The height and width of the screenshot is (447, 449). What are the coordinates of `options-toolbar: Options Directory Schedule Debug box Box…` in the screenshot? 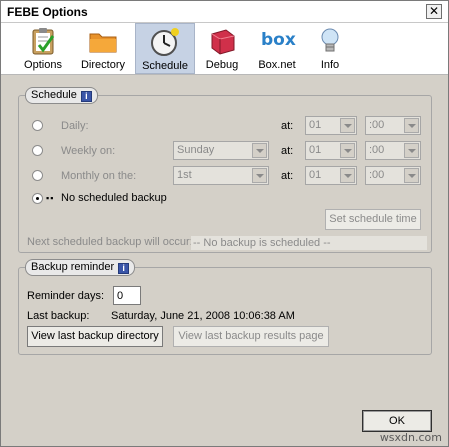 It's located at (224, 49).